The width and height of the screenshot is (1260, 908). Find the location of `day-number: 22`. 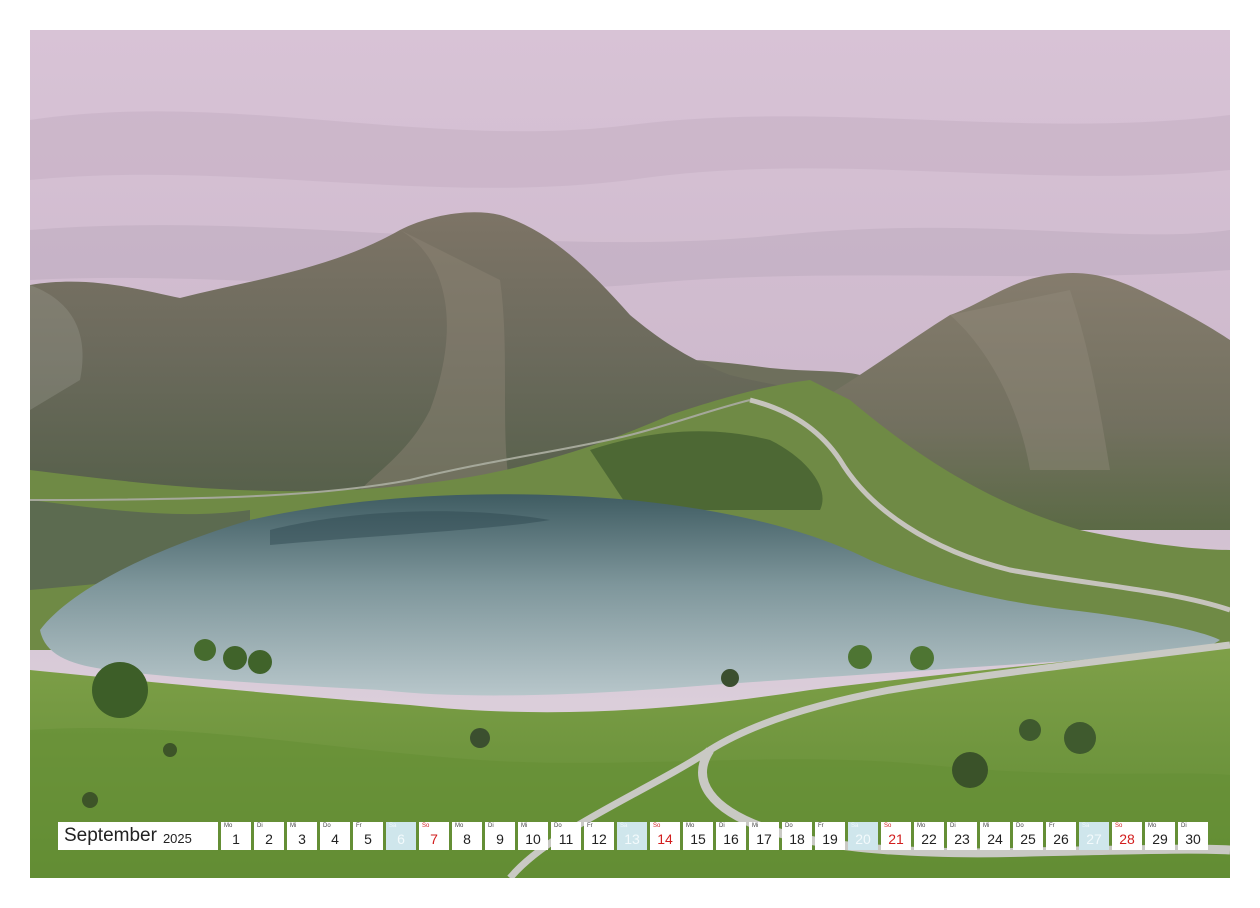

day-number: 22 is located at coordinates (929, 839).